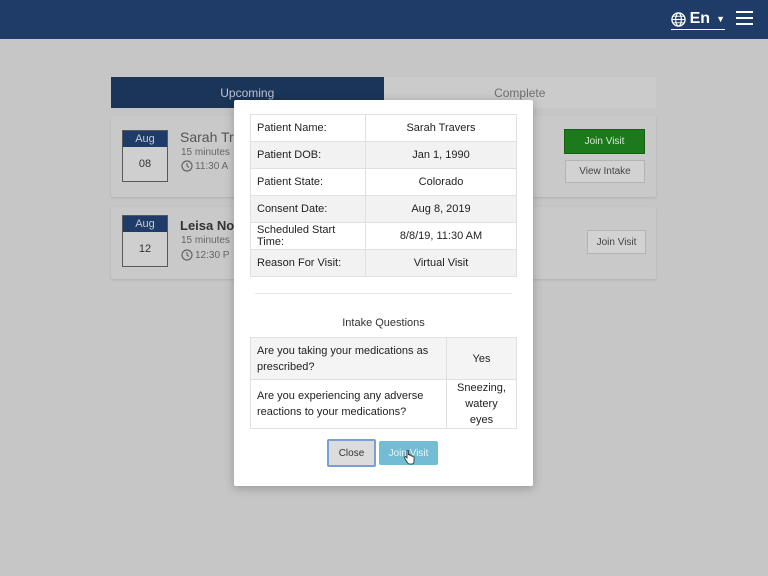  Describe the element at coordinates (678, 19) in the screenshot. I see `globe-icon` at that location.